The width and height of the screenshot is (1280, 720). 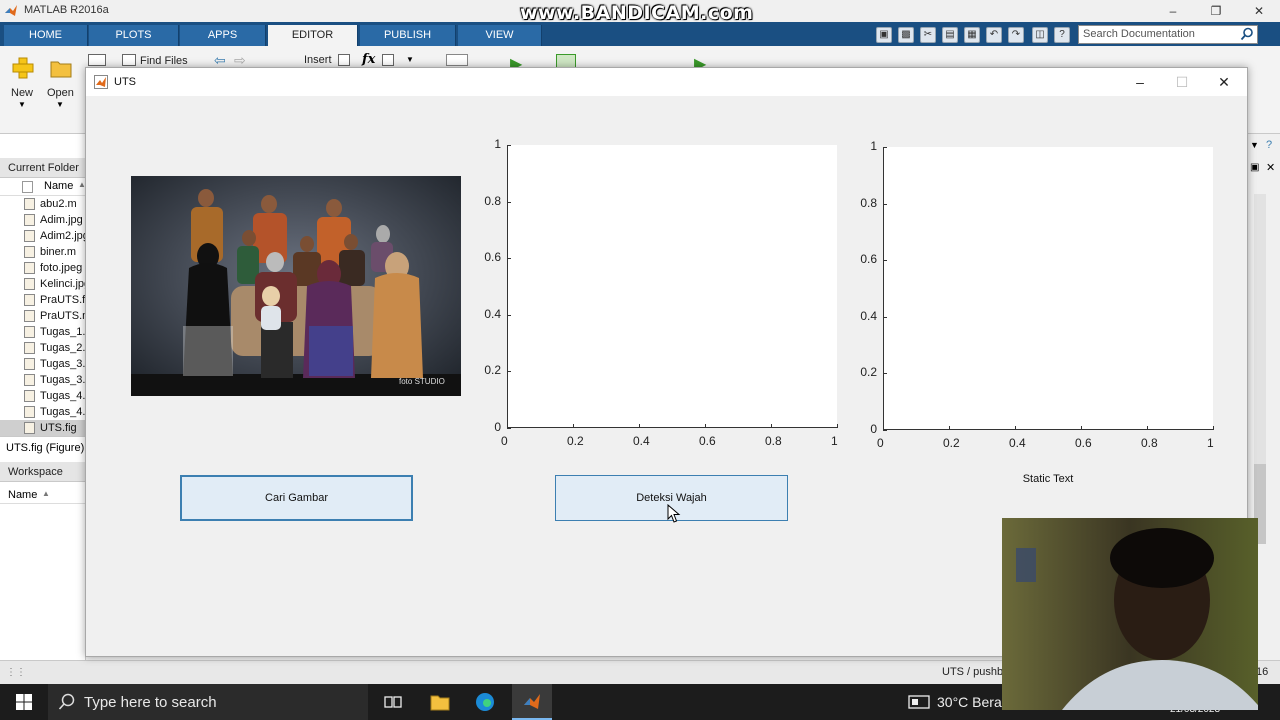 What do you see at coordinates (42, 396) in the screenshot?
I see `file-list-item: Tugas_4.fig` at bounding box center [42, 396].